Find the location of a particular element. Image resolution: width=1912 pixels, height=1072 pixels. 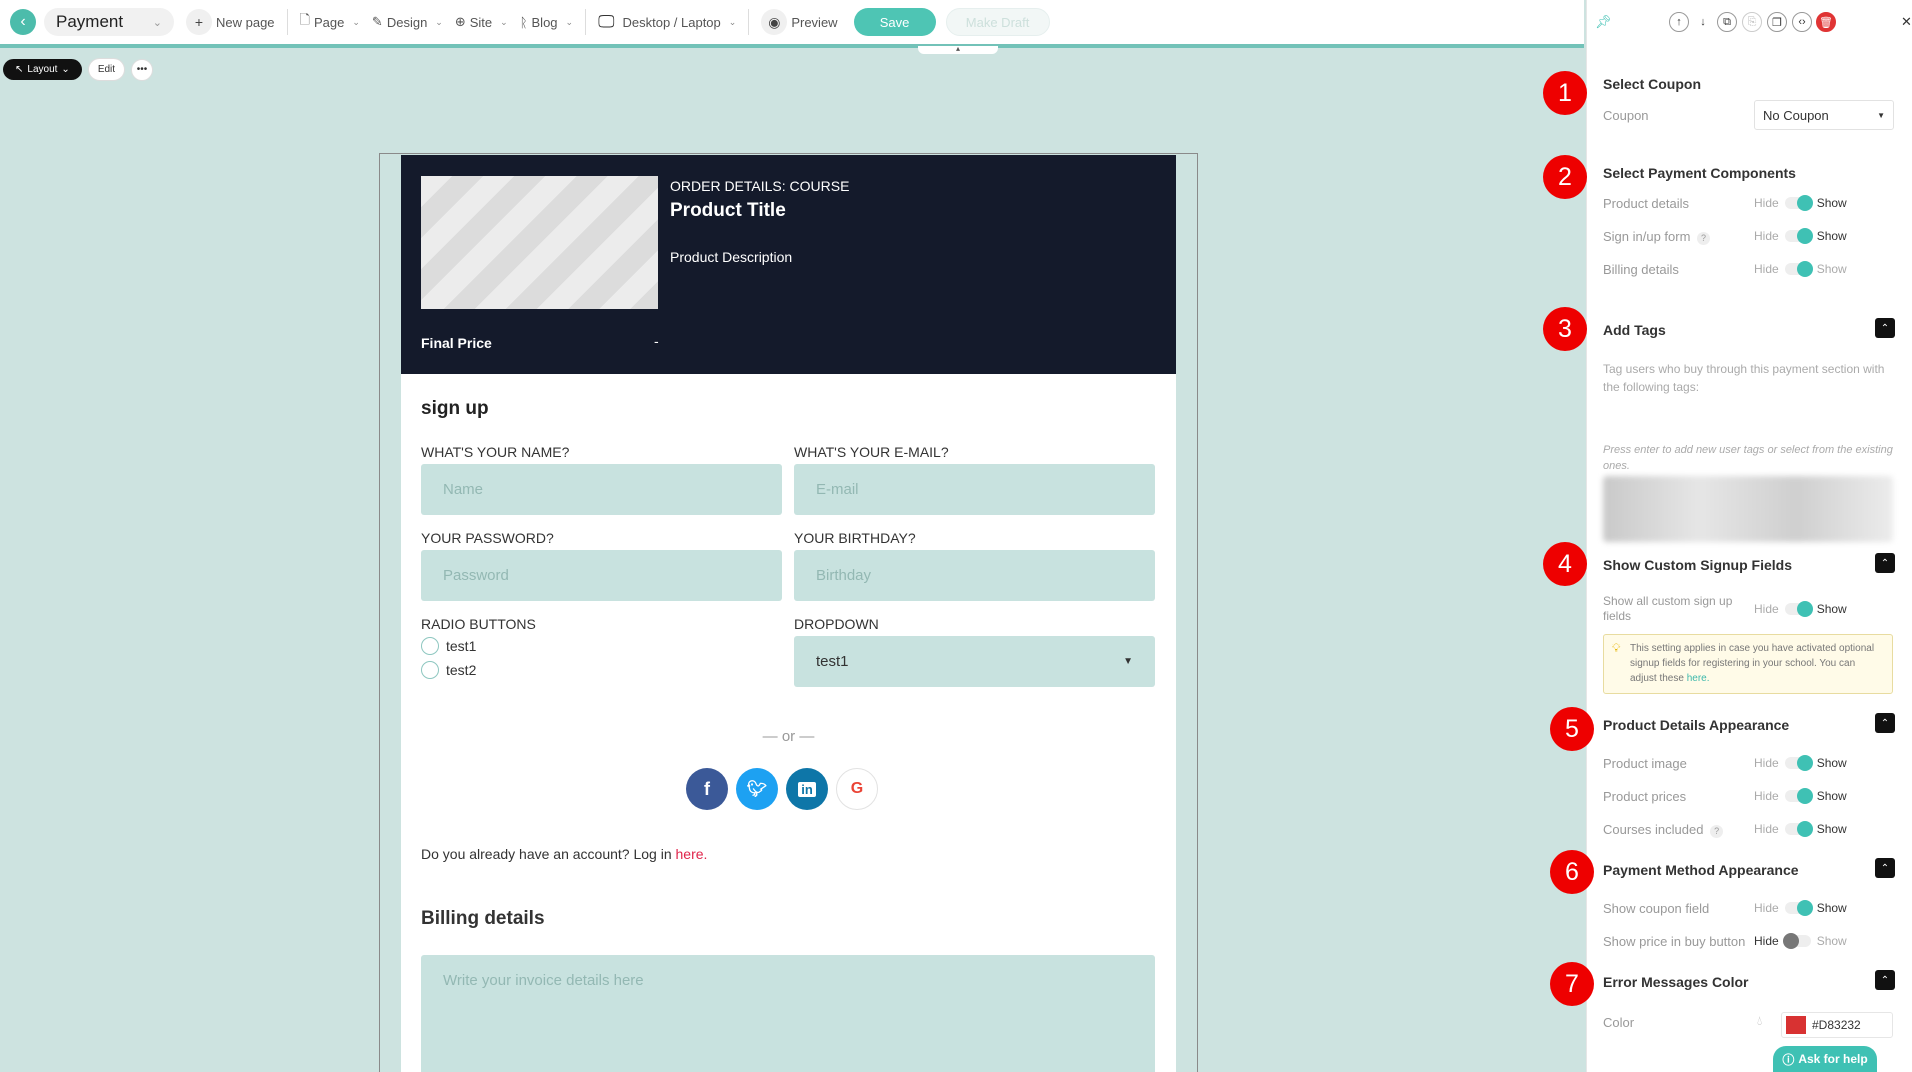

duplicate-icon: ❐ is located at coordinates (1777, 22).